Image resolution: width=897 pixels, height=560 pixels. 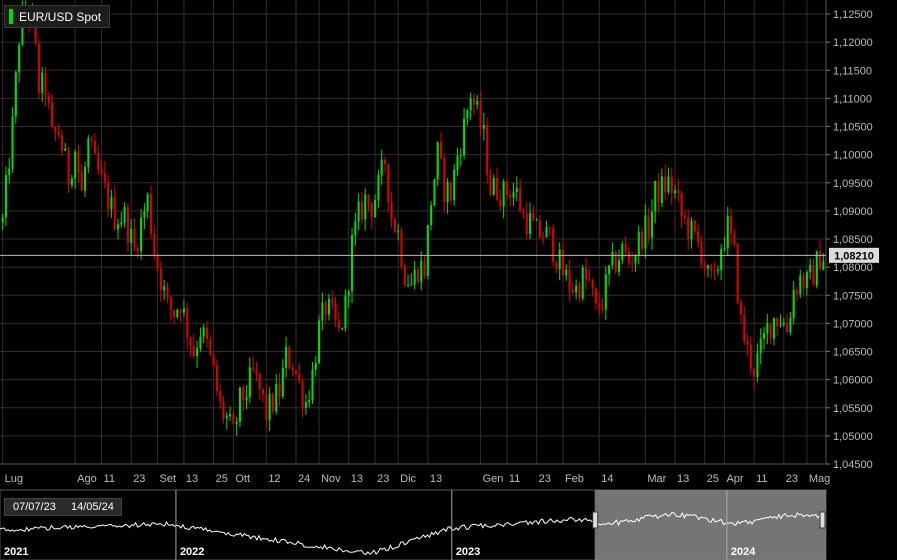 What do you see at coordinates (853, 353) in the screenshot?
I see `y-tick-label: 1,06500` at bounding box center [853, 353].